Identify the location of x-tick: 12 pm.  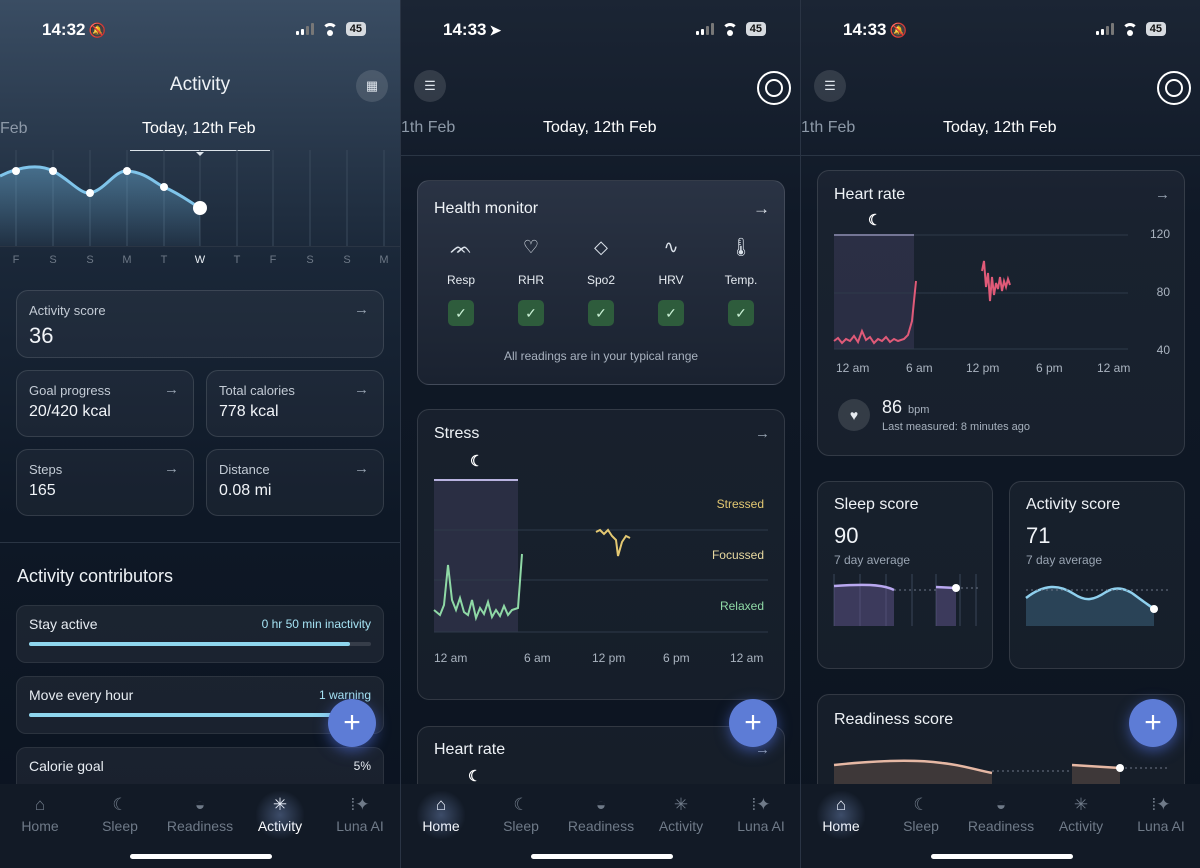
(983, 368).